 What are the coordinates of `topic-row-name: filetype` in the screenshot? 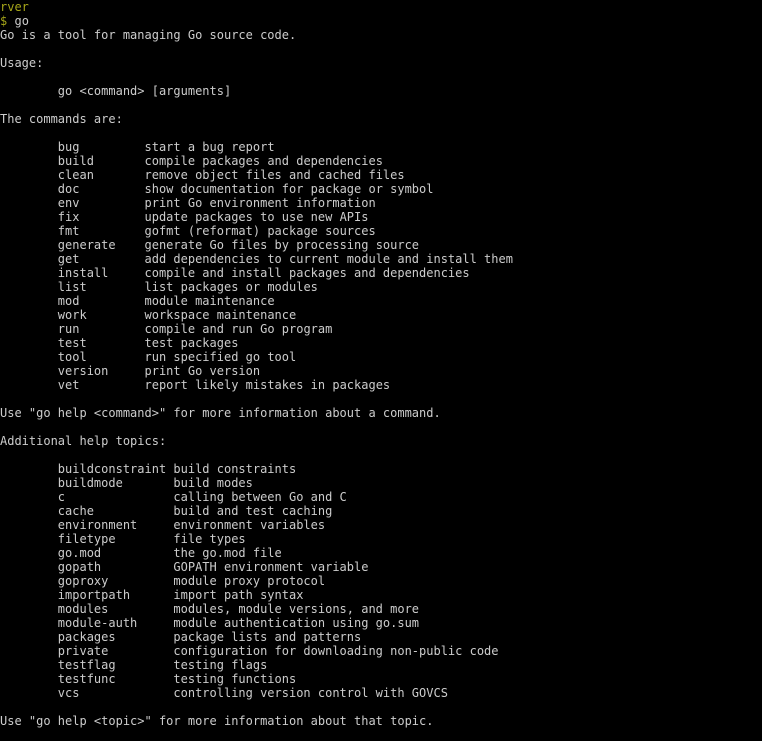 It's located at (87, 539).